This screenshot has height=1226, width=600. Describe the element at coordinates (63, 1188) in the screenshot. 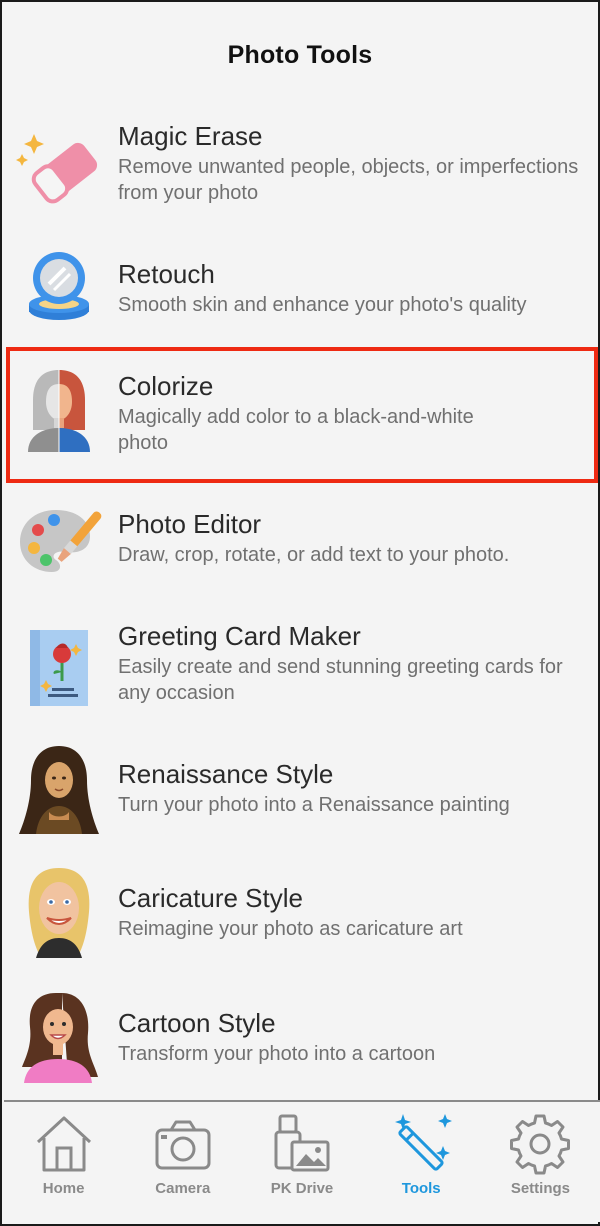

I see `tab-label: Home` at that location.